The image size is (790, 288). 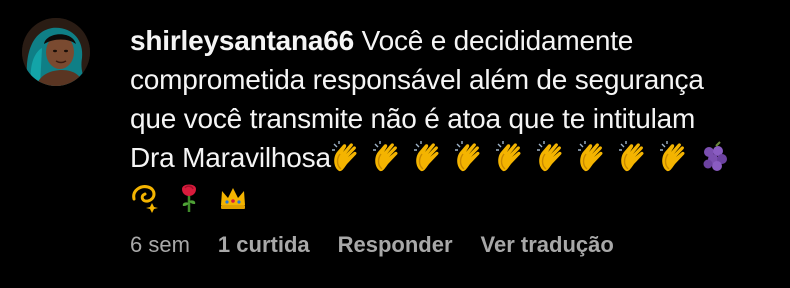 I want to click on comment-actions: 6 sem 1 curtida Responder Ver tradução, so click(x=386, y=245).